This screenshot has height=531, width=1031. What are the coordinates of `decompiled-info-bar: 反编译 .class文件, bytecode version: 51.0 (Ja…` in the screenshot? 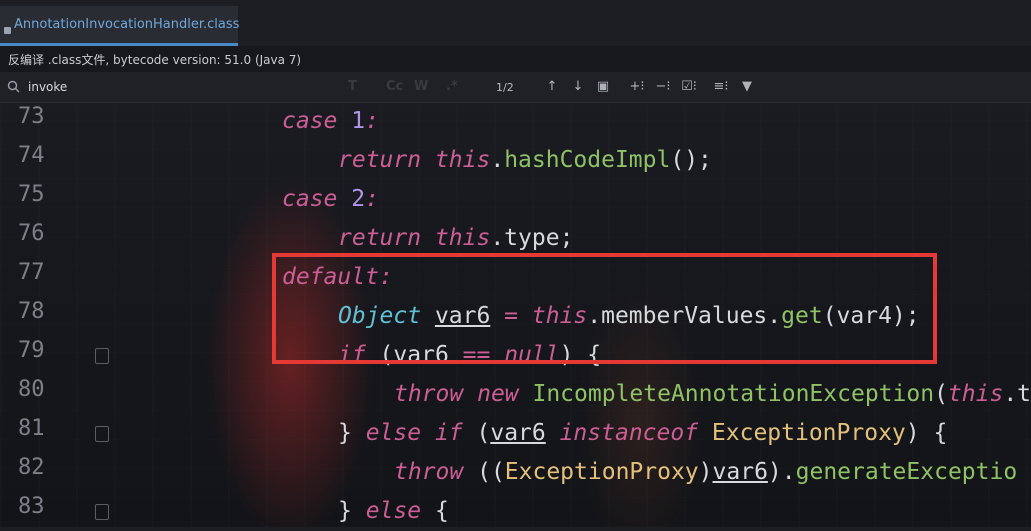 It's located at (515, 59).